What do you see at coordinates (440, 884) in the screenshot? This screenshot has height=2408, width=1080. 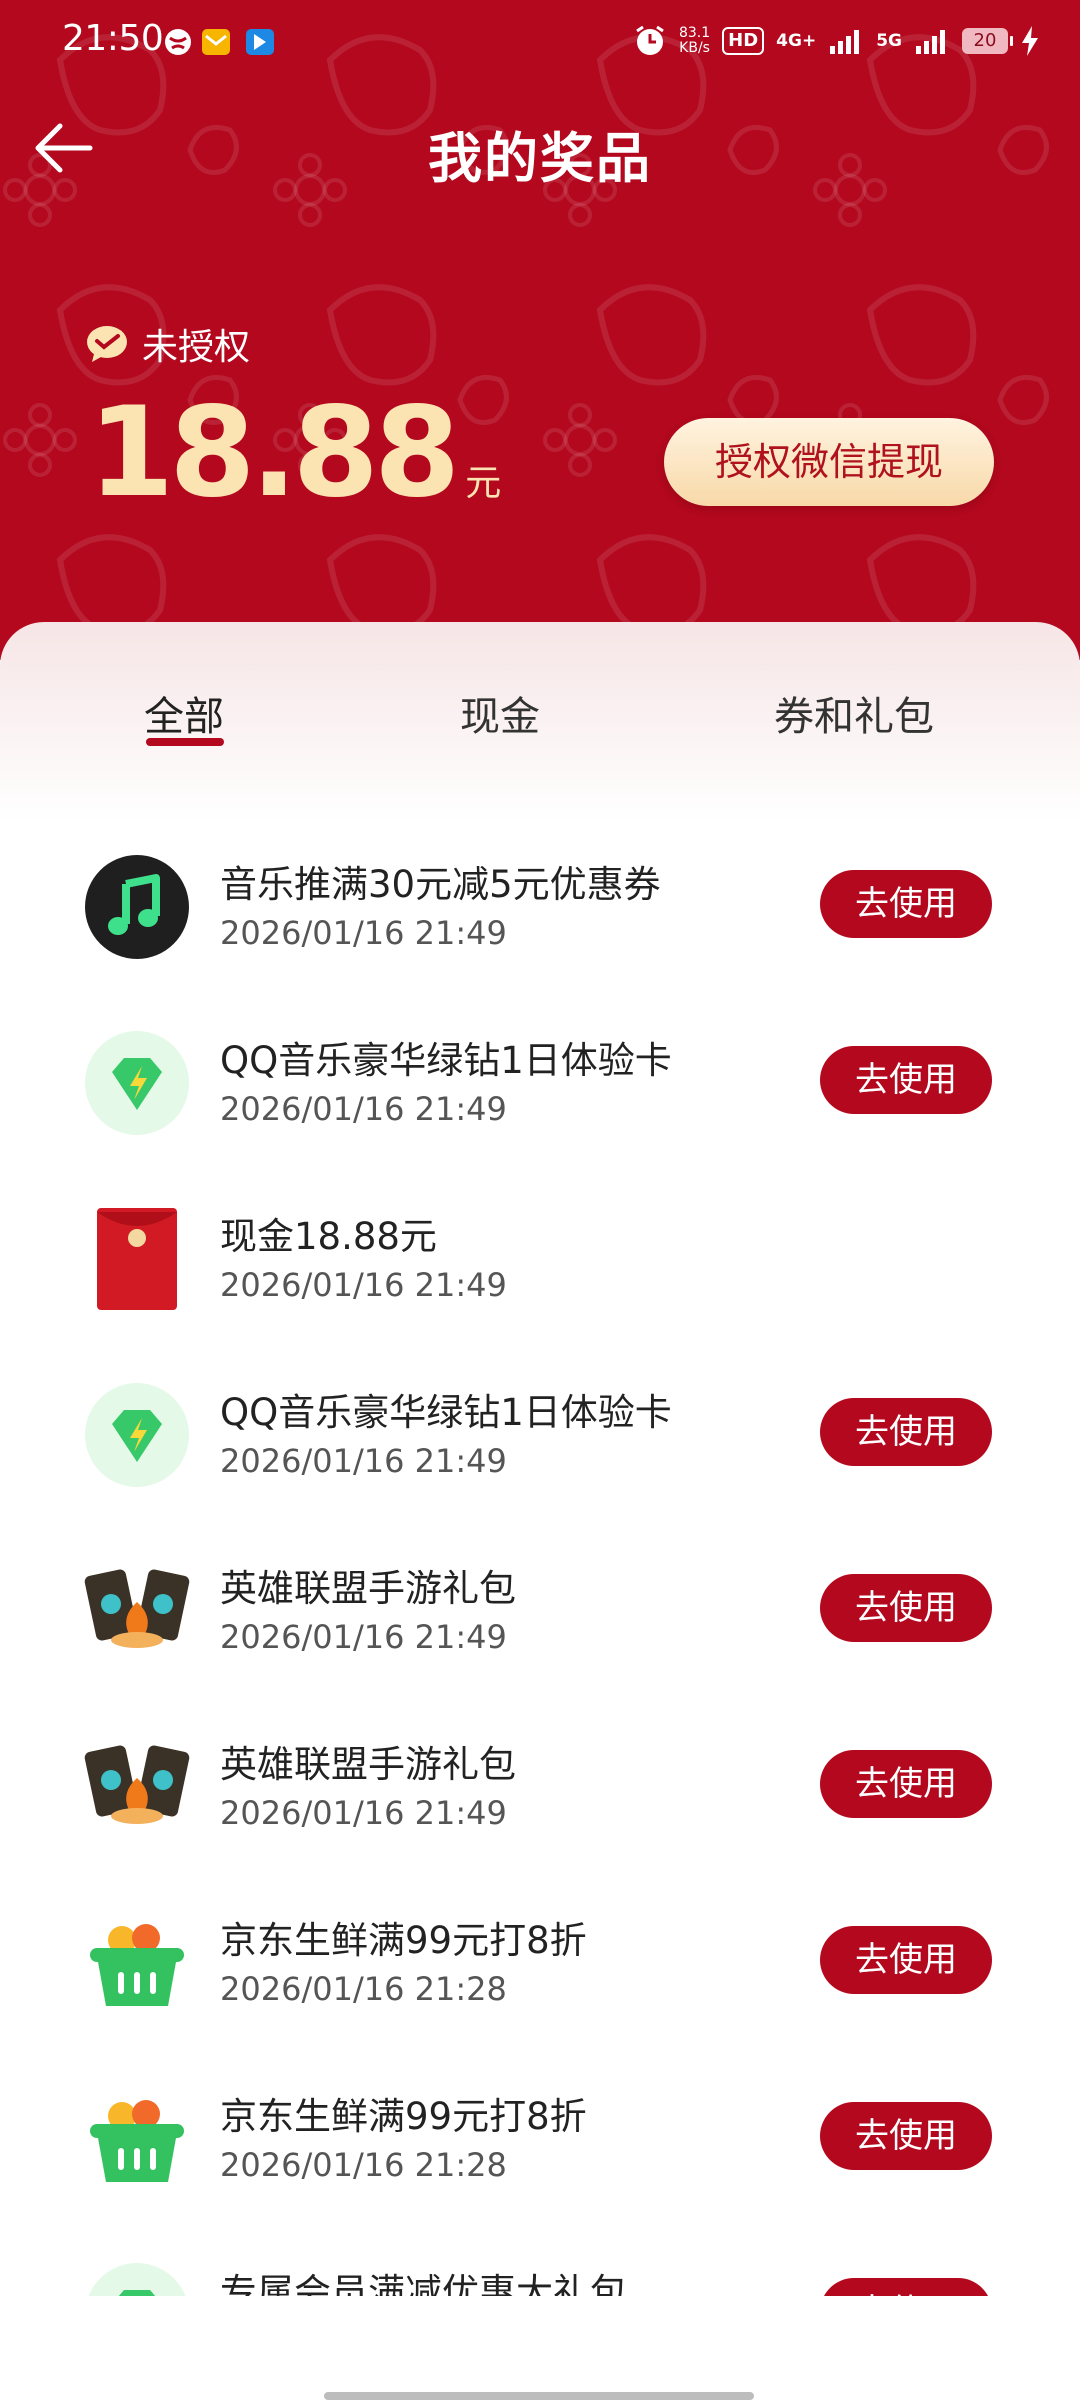 I see `prize-title: 音乐推满30元减5元优惠券` at bounding box center [440, 884].